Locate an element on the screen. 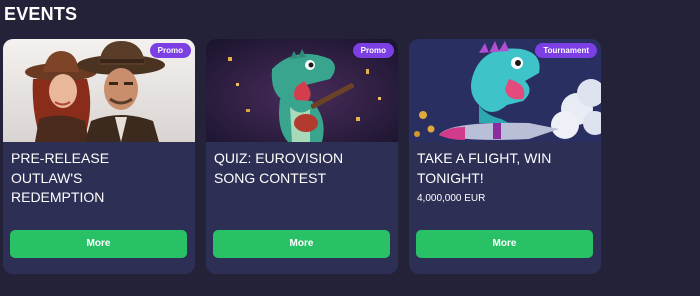  event-title: TAKE A FLIGHT, WIN TONIGHT! is located at coordinates (506, 168).